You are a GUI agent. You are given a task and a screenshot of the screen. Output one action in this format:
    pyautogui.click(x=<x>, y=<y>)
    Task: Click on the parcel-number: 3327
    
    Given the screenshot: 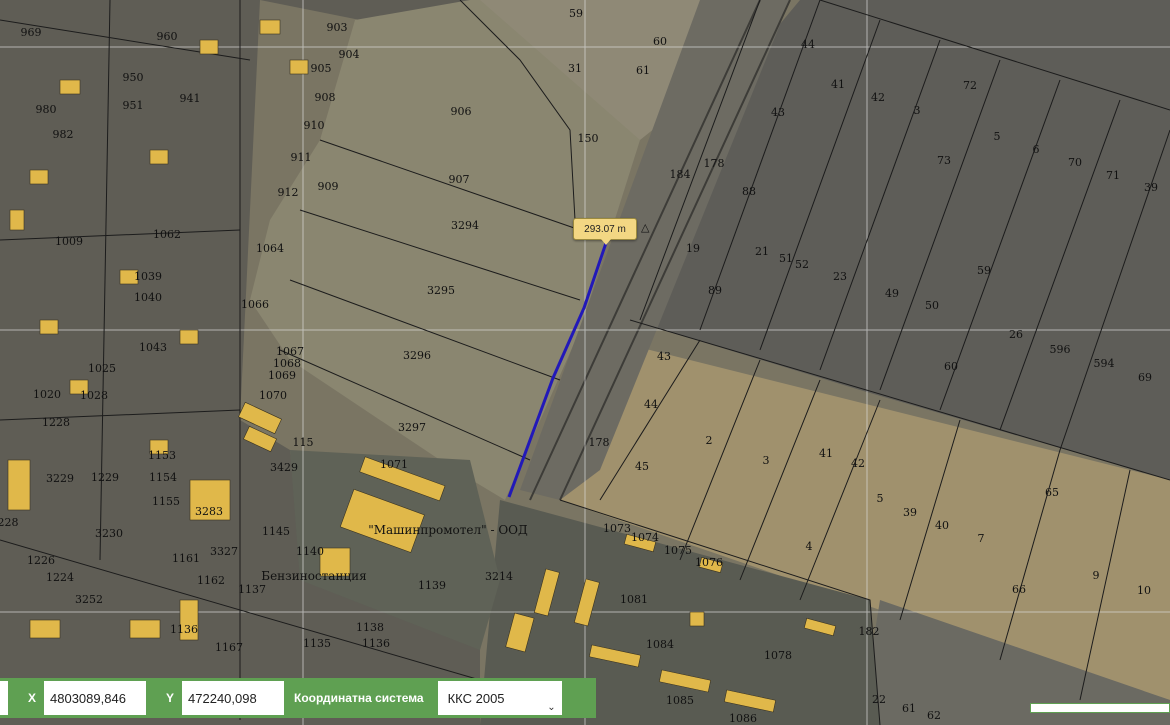 What is the action you would take?
    pyautogui.click(x=224, y=551)
    